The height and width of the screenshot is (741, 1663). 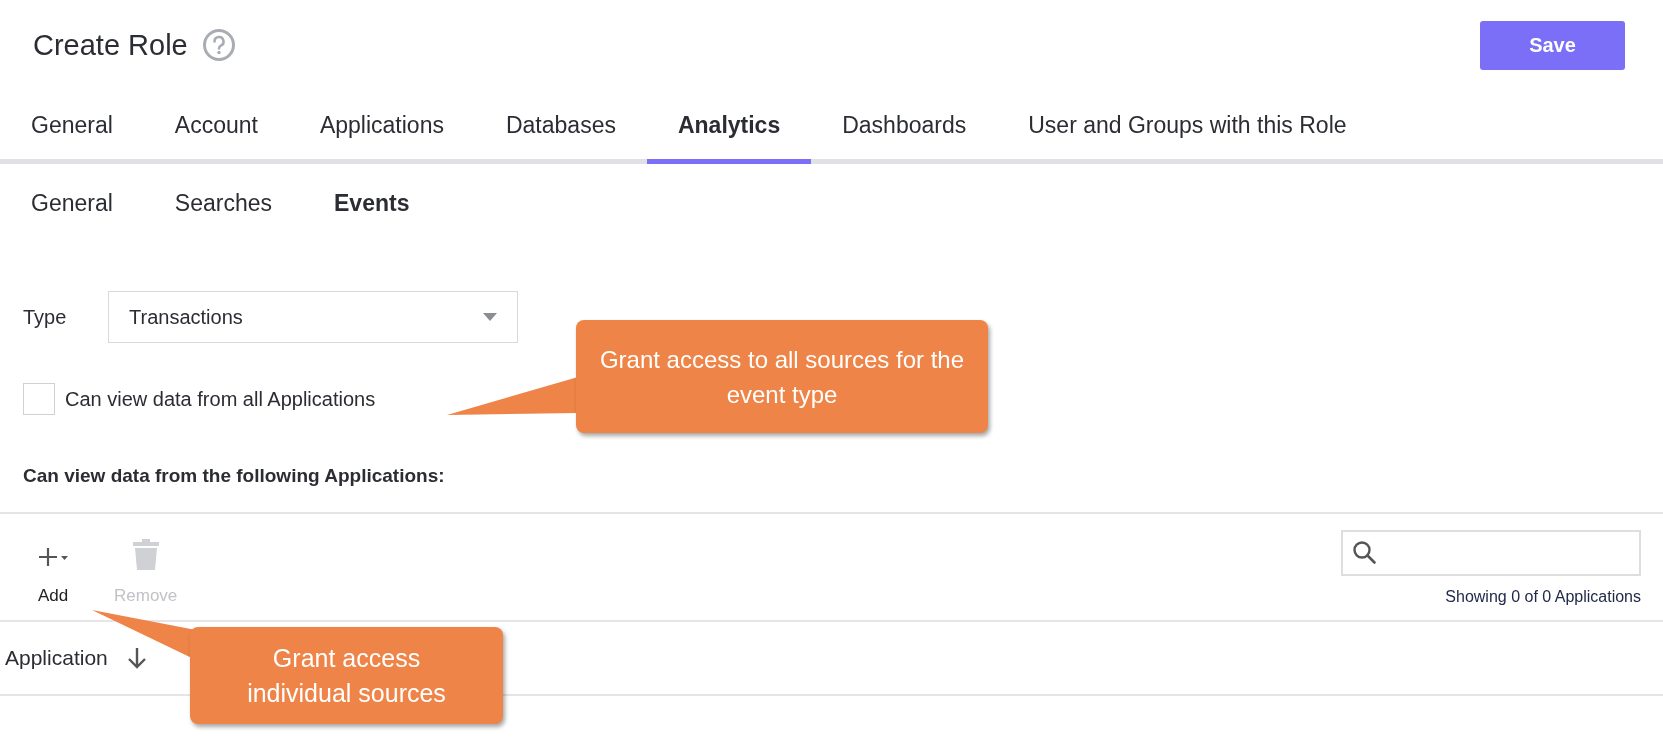 What do you see at coordinates (45, 317) in the screenshot?
I see `type-label: Type` at bounding box center [45, 317].